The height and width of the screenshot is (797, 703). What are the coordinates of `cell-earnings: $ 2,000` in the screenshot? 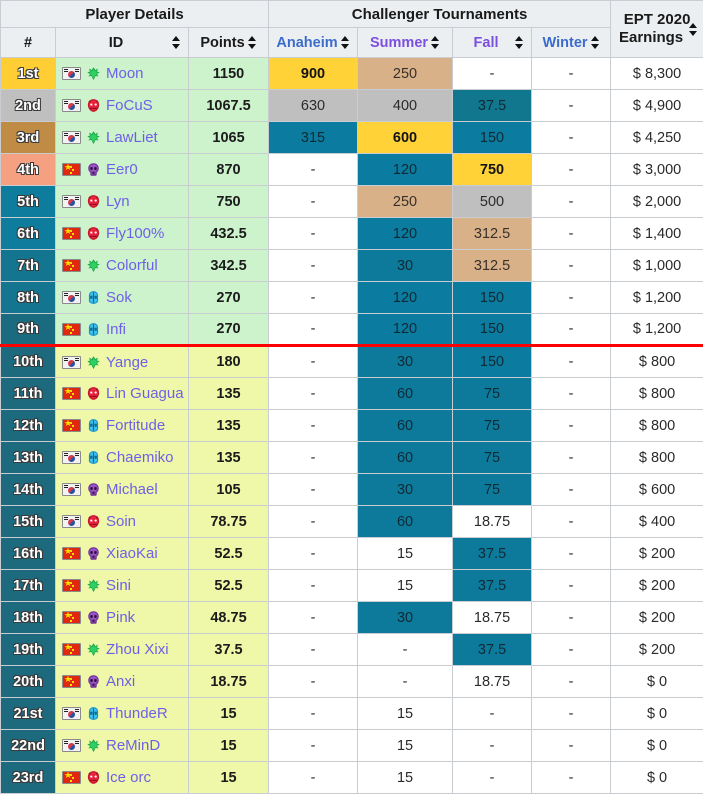 It's located at (656, 201).